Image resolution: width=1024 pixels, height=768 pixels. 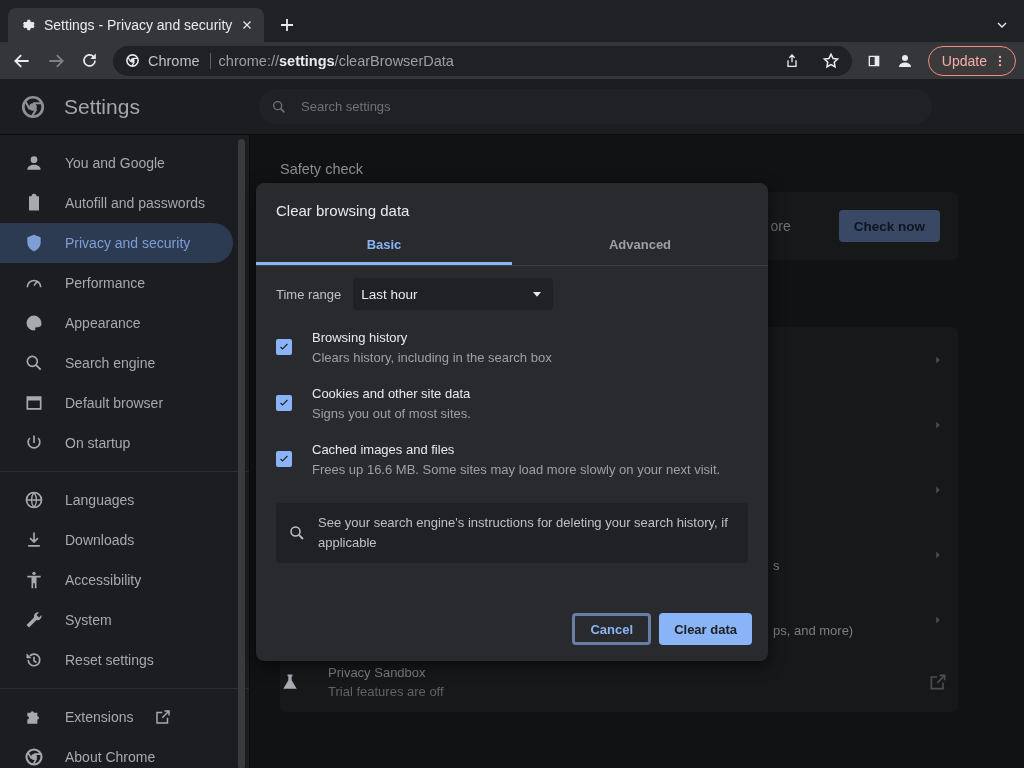 What do you see at coordinates (116, 717) in the screenshot?
I see `sidebar-item: Extensions` at bounding box center [116, 717].